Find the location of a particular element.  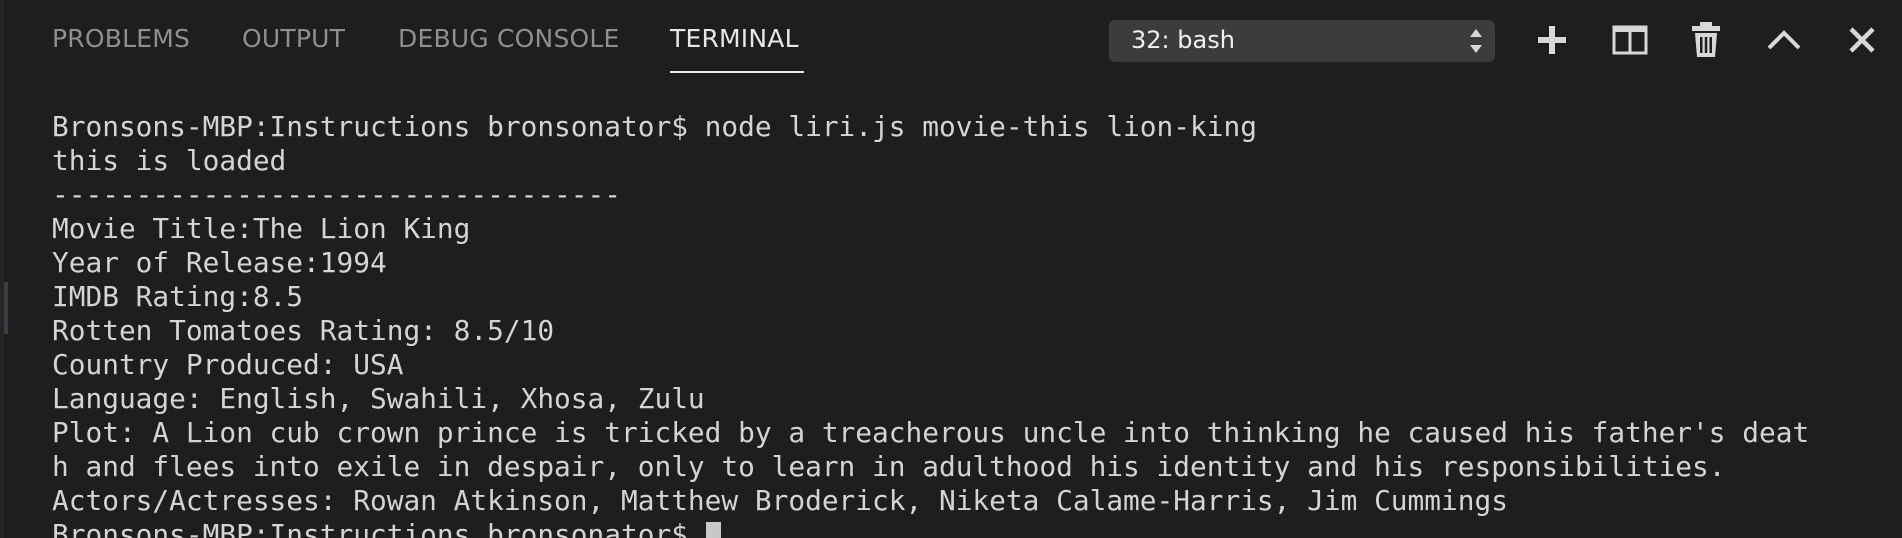

terminal-cursor is located at coordinates (713, 530).